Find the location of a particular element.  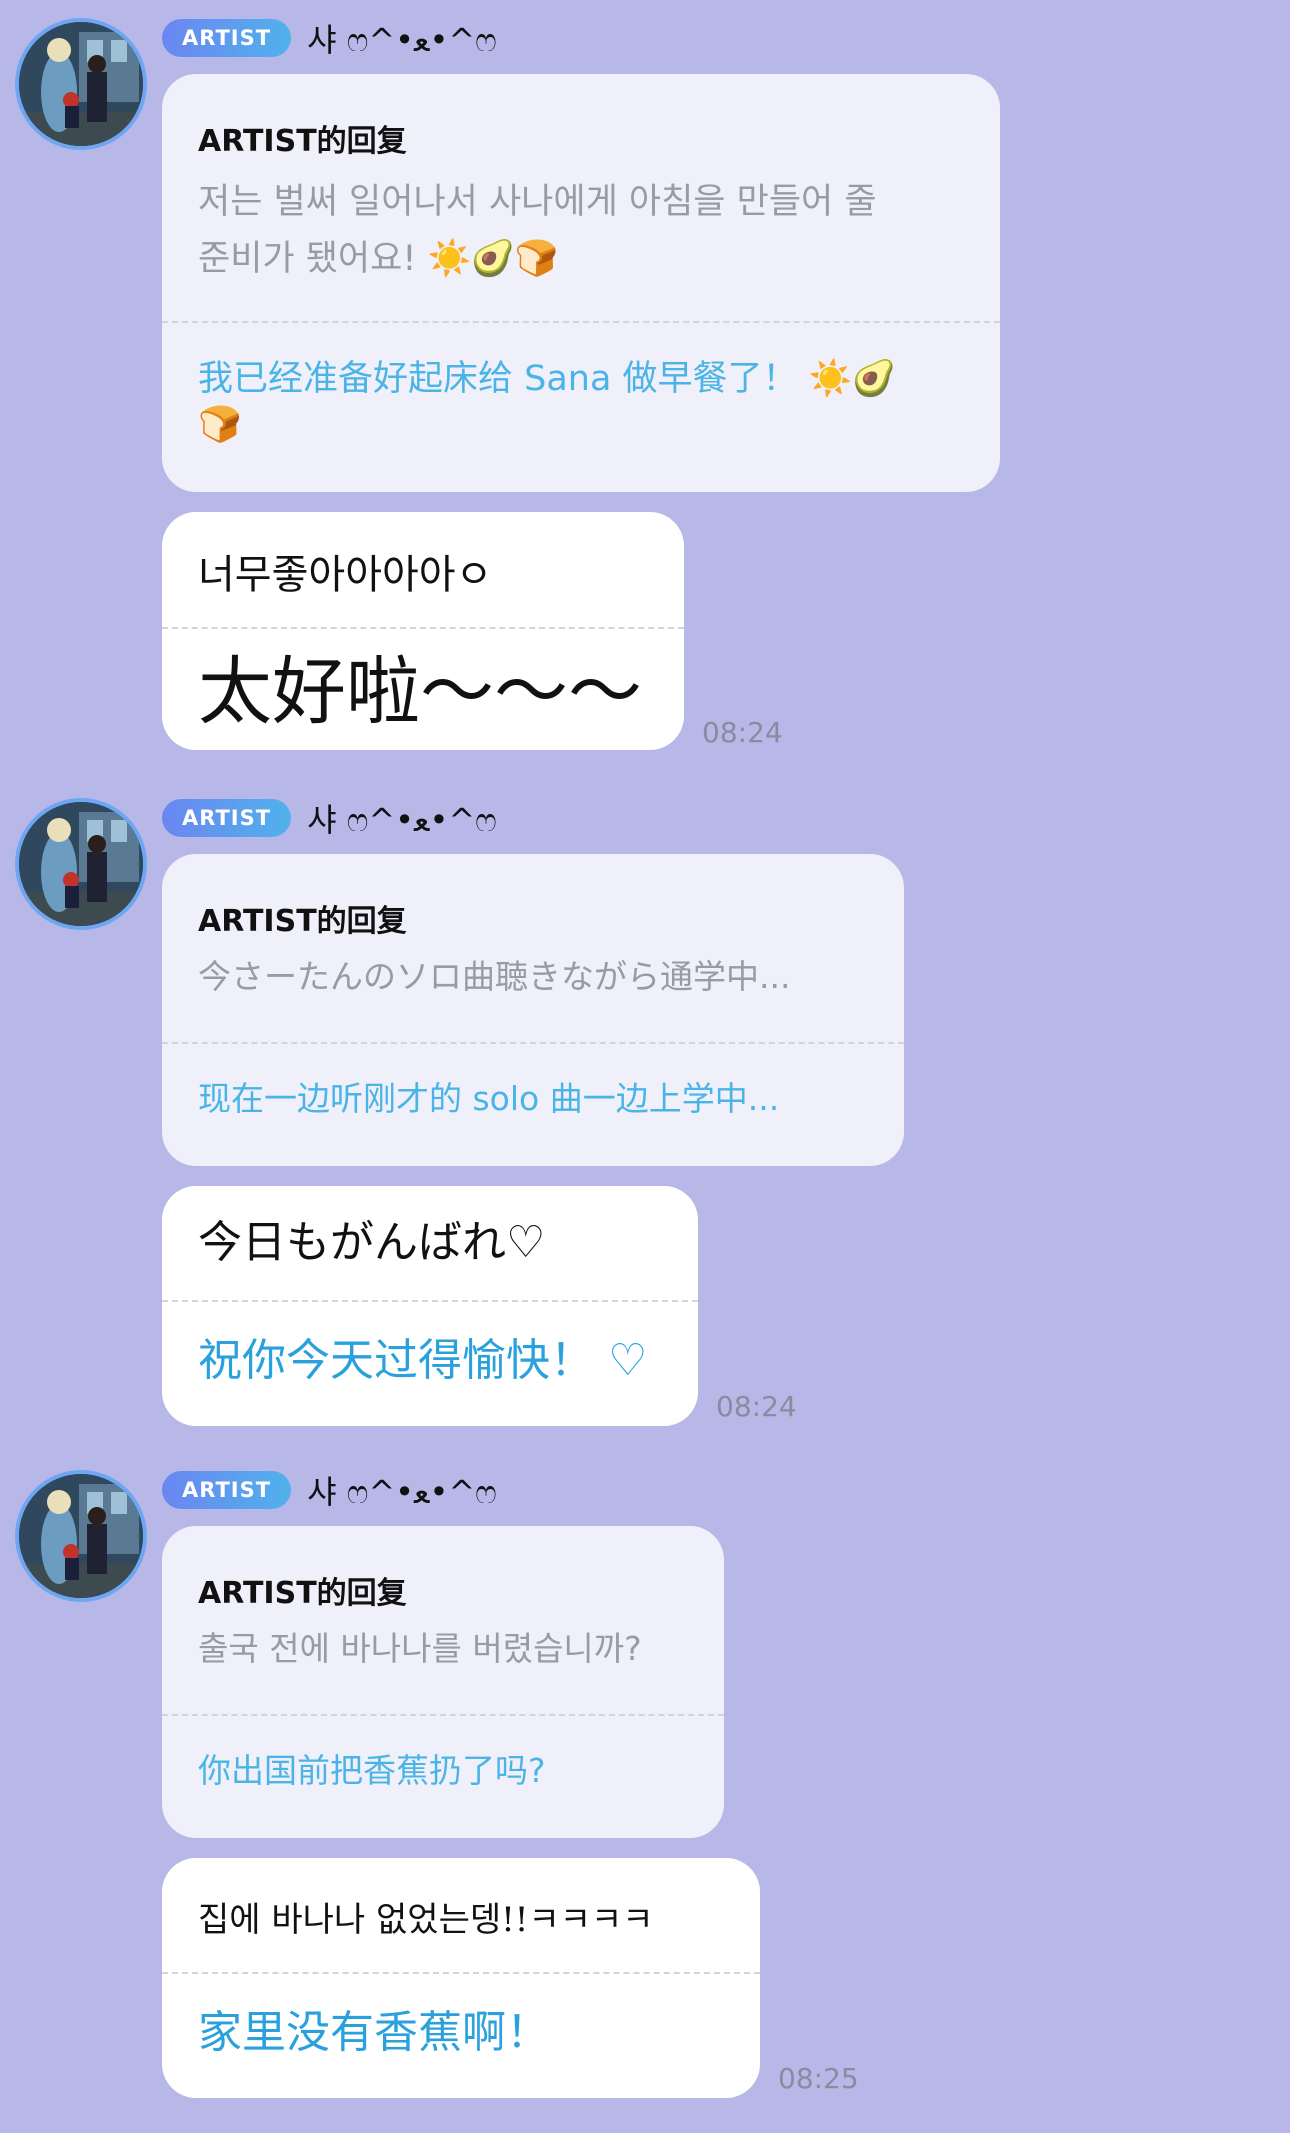

fan-message-text: 집에 바나나 없었는뎅!!ㅋㅋㅋㅋ is located at coordinates (426, 1920).